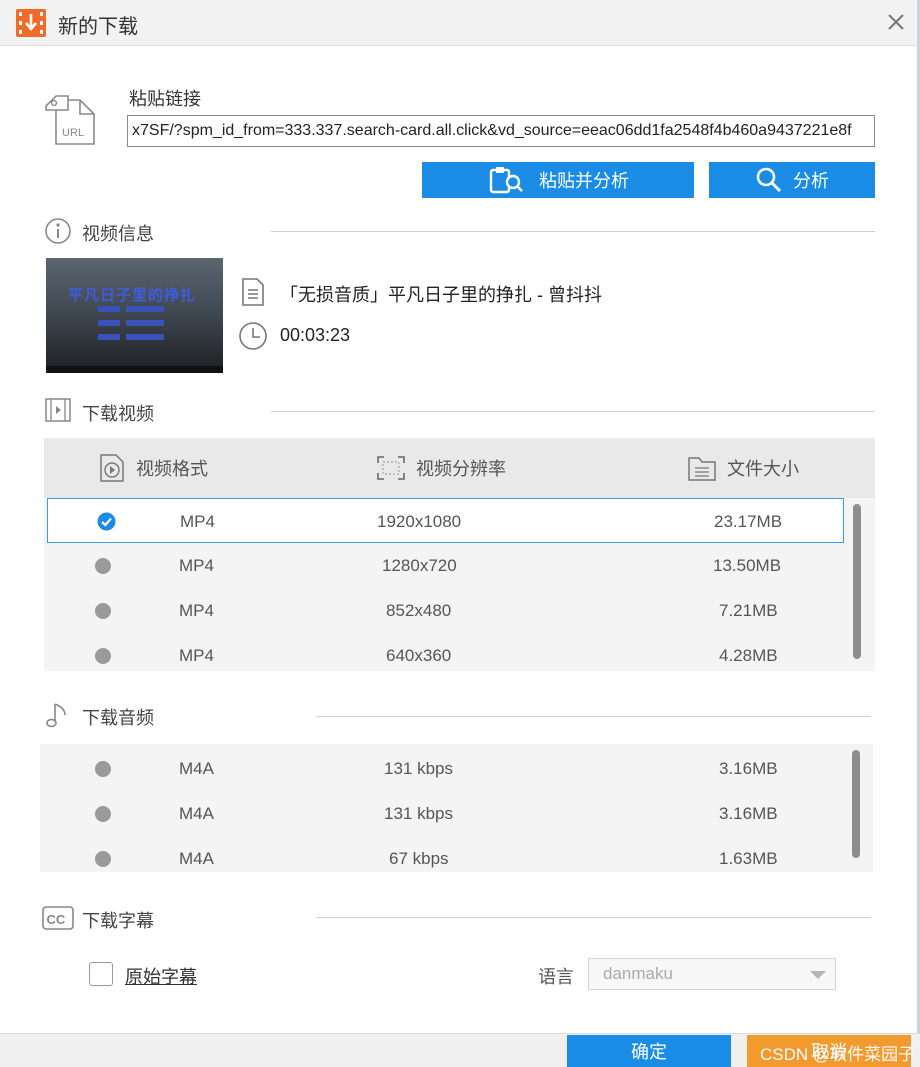 The height and width of the screenshot is (1067, 920). I want to click on download-subtitle-title: 下载字幕, so click(118, 921).